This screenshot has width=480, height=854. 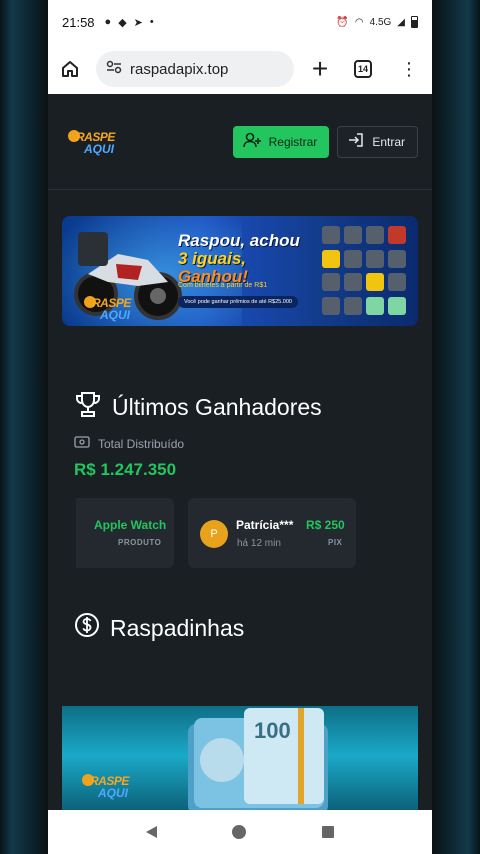 I want to click on scratch-card-banner: 100 RASPE AQUI, so click(x=240, y=758).